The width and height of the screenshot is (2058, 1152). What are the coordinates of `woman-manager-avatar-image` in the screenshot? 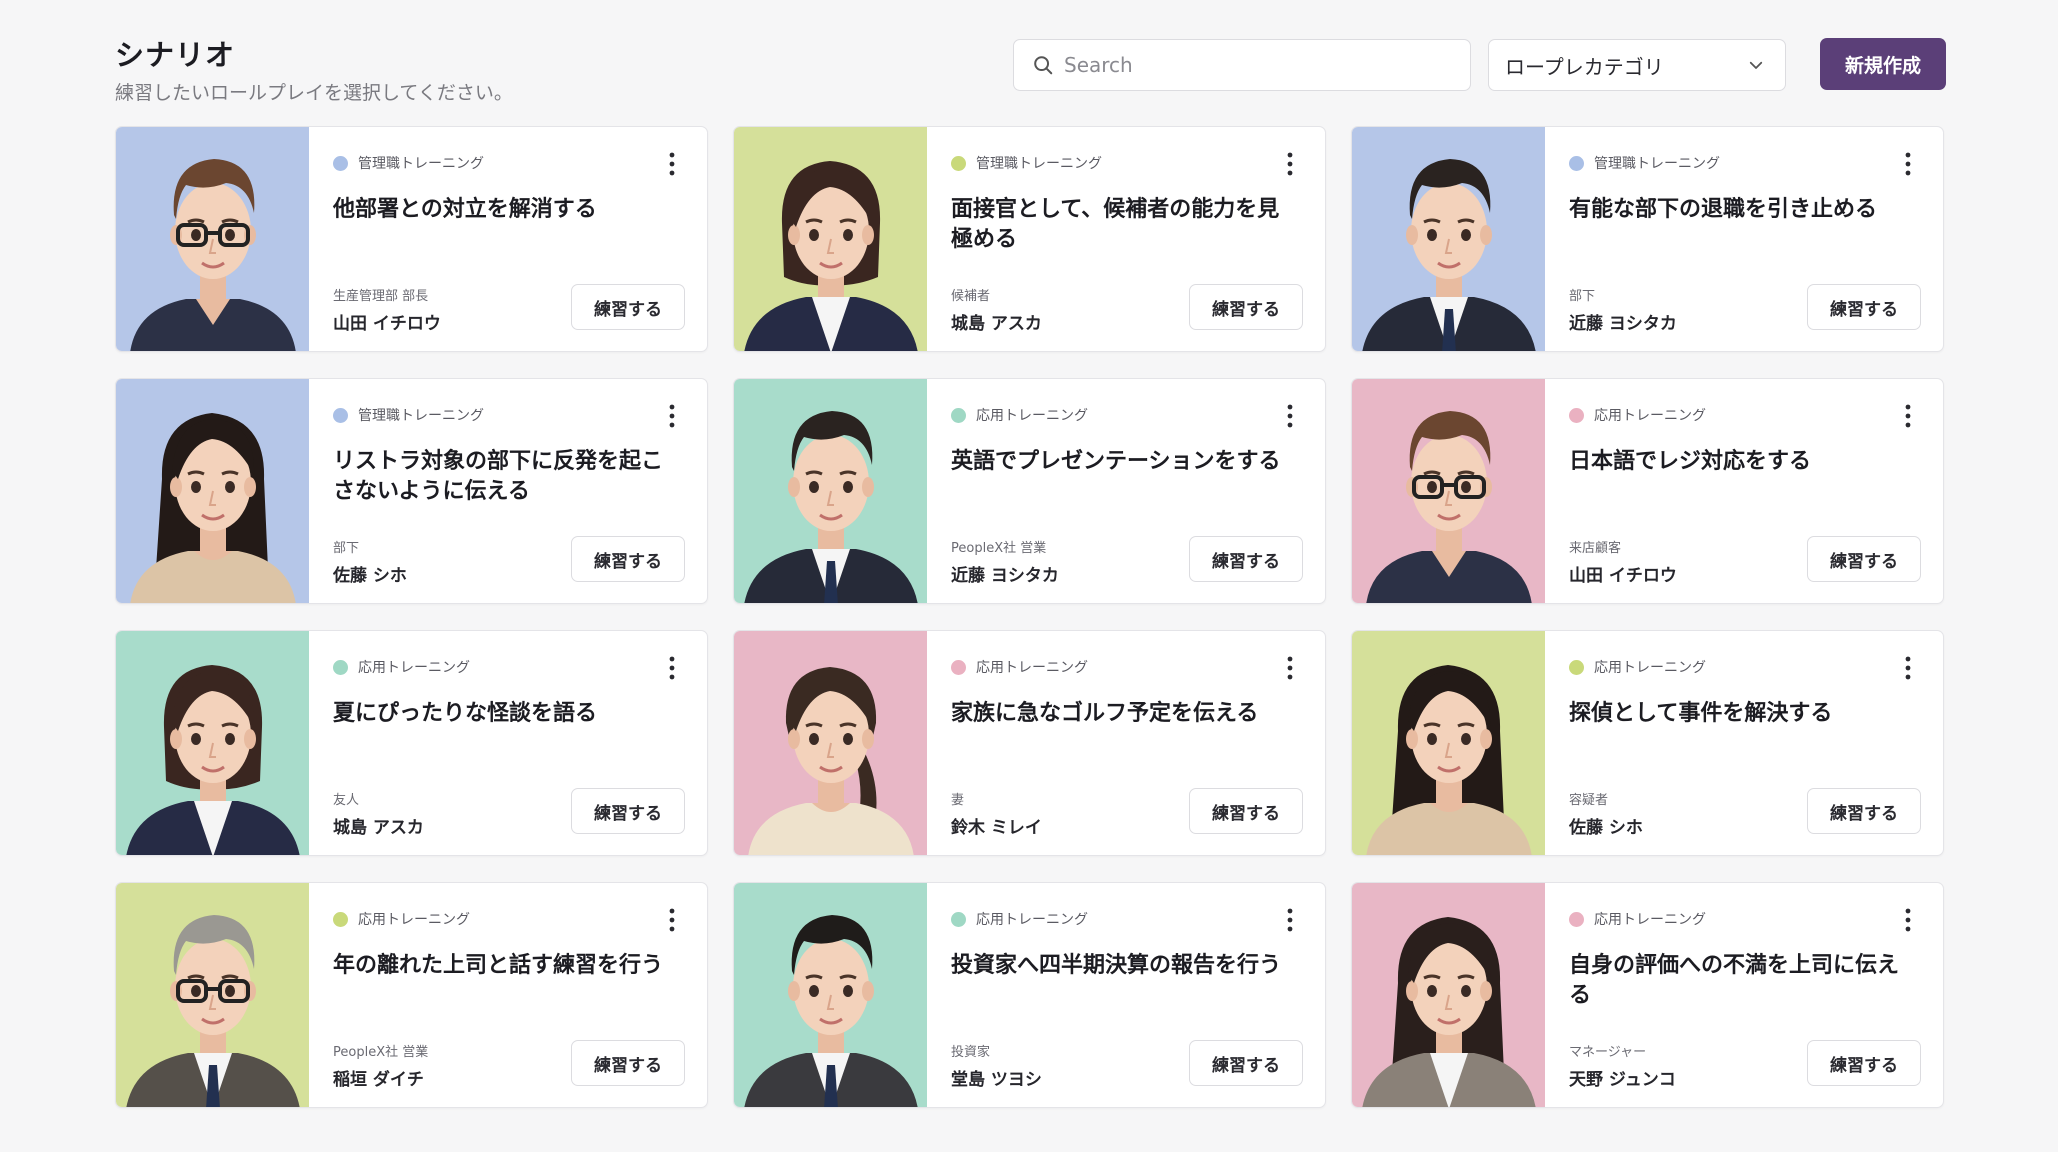 It's located at (1448, 995).